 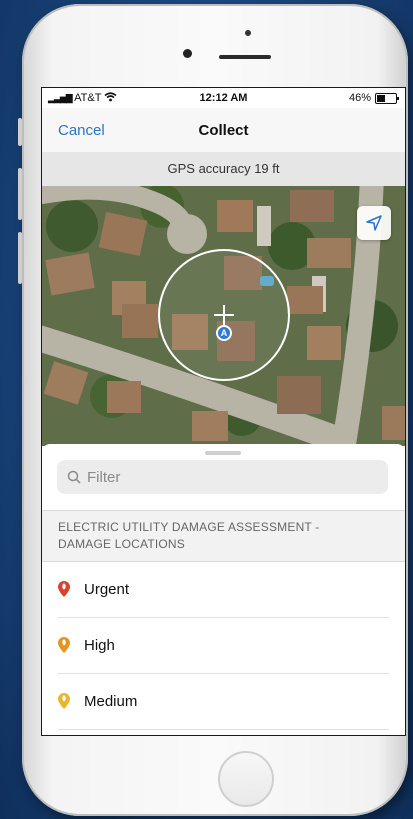 I want to click on home-button, so click(x=246, y=779).